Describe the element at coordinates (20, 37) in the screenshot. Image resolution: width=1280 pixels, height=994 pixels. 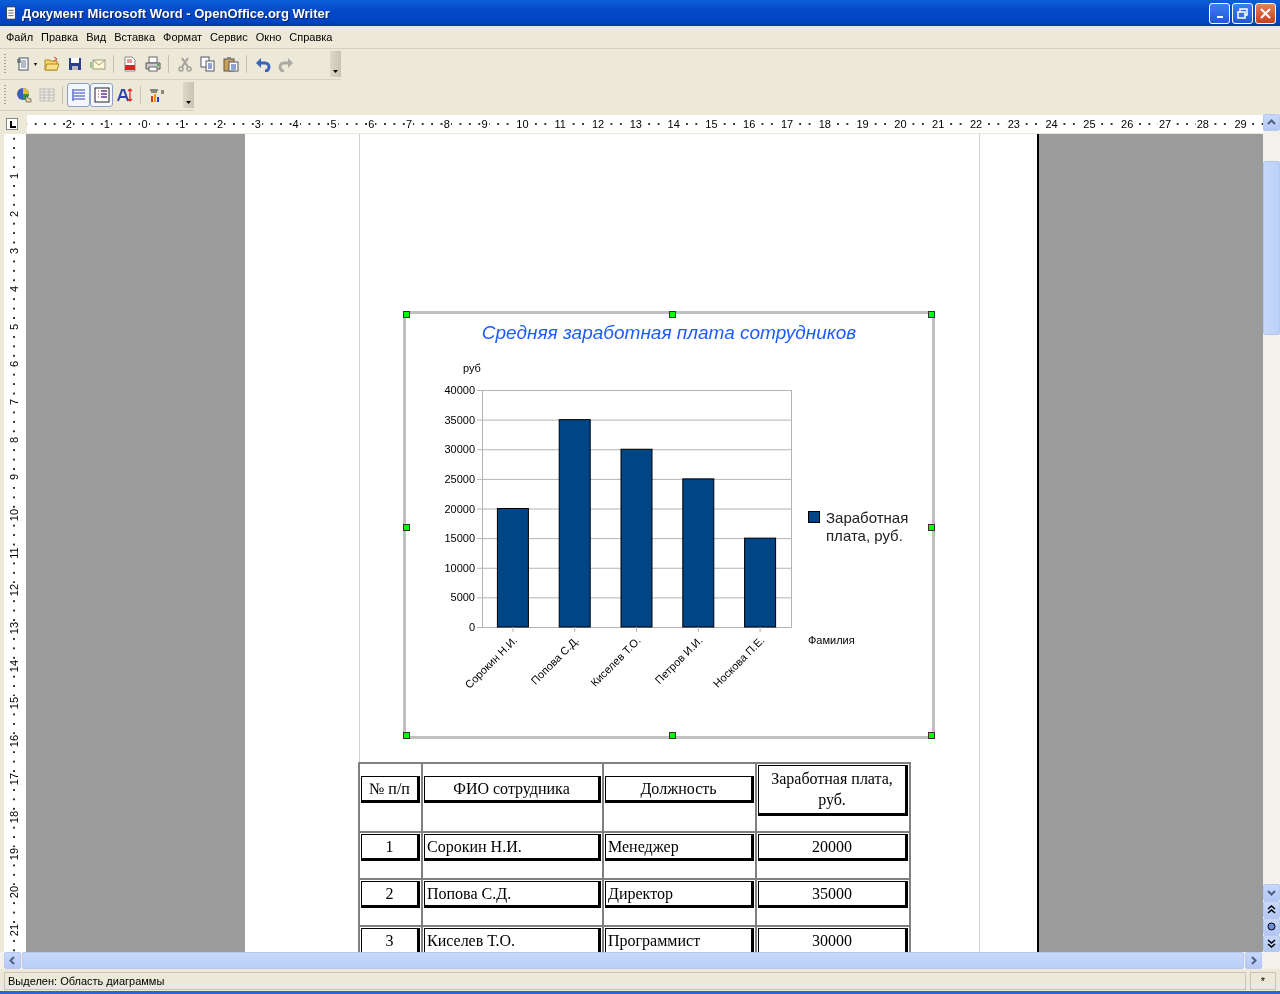
I see `menu-item: Файл` at that location.